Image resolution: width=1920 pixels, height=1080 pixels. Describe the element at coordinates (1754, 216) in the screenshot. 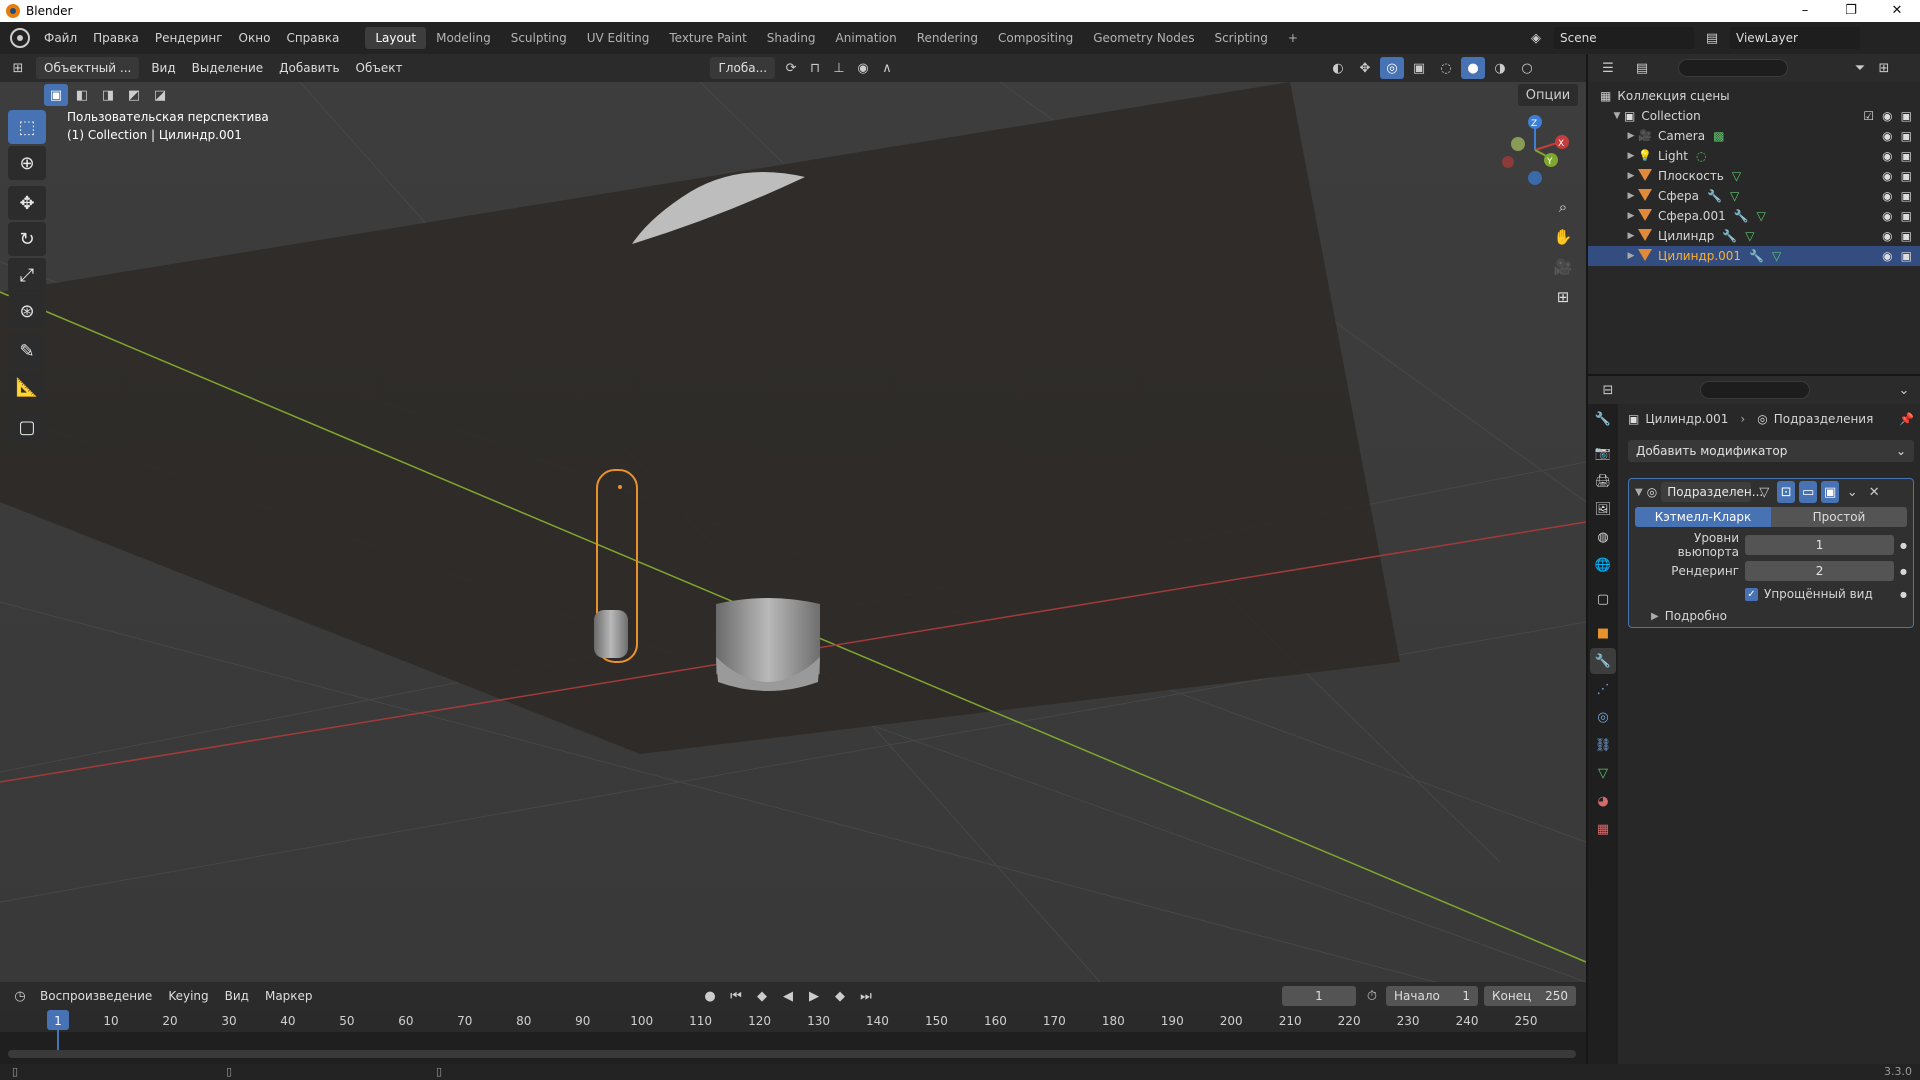

I see `outliner-item: ▶ Сфера.001 🔧 ▽ ◉ ▣` at that location.